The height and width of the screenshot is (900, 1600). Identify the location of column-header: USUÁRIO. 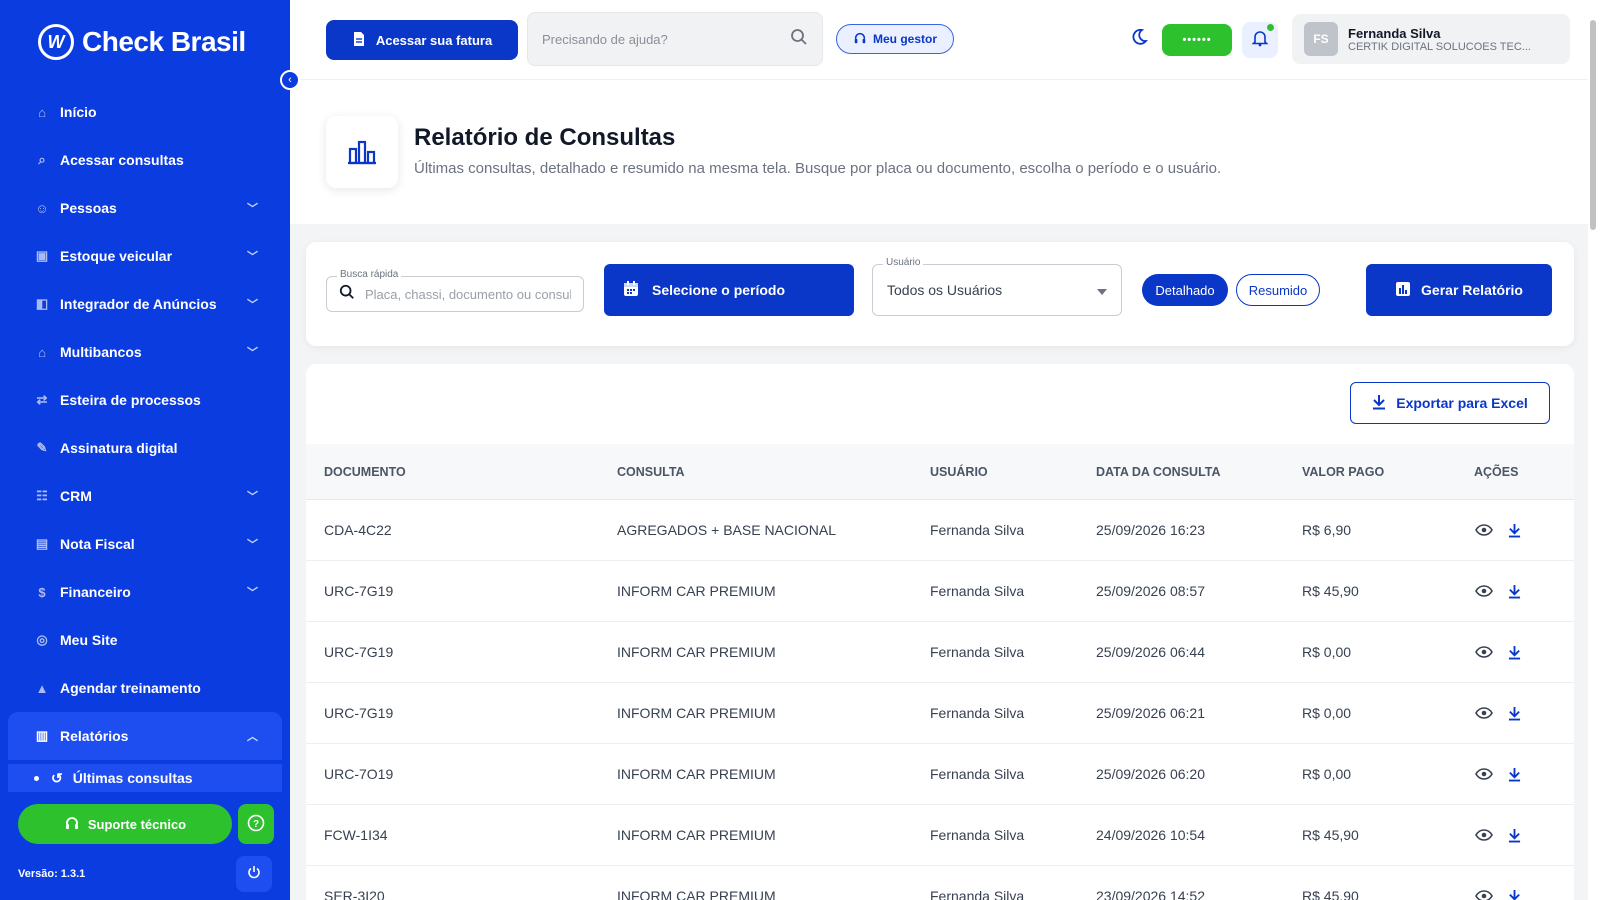
(1013, 472).